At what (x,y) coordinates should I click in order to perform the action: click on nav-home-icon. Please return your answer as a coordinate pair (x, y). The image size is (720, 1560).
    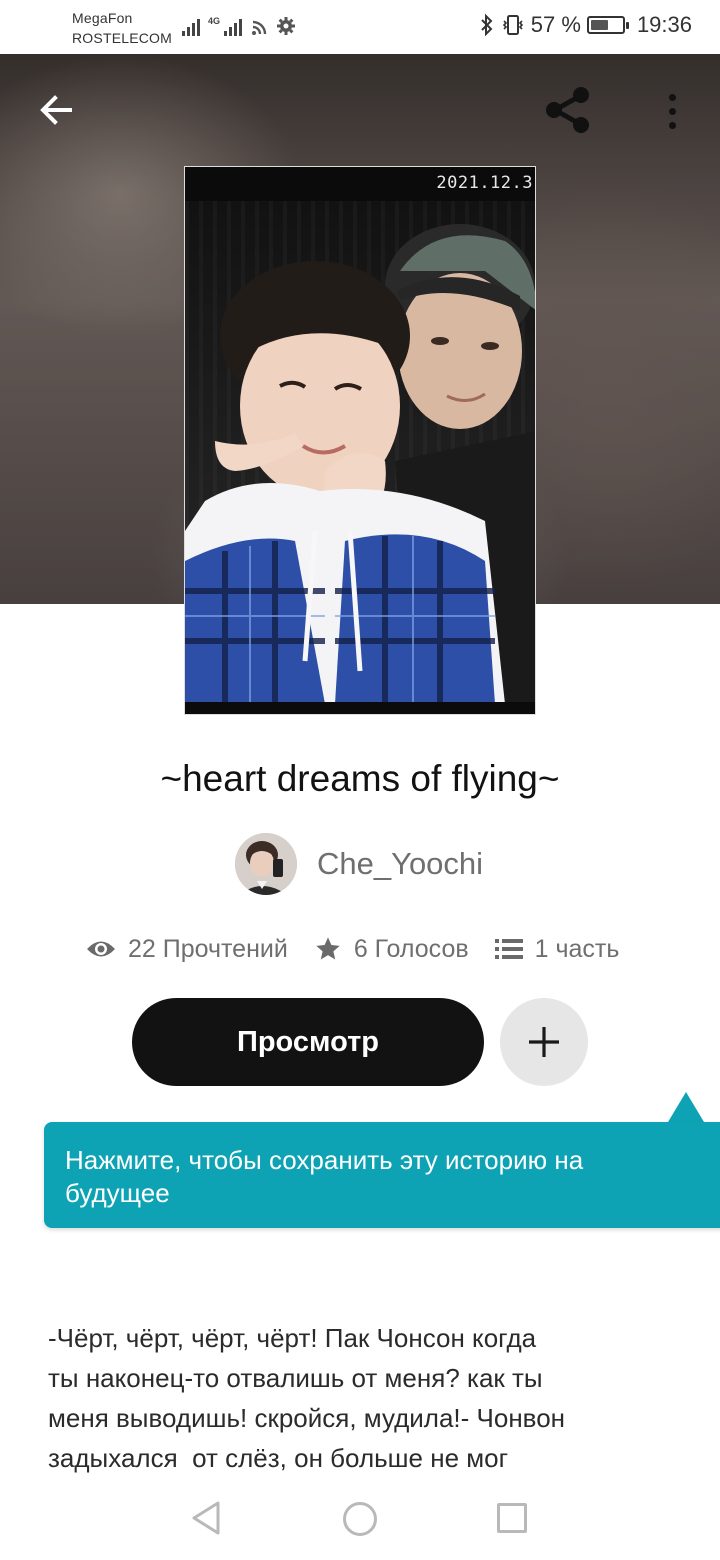
    Looking at the image, I should click on (360, 1519).